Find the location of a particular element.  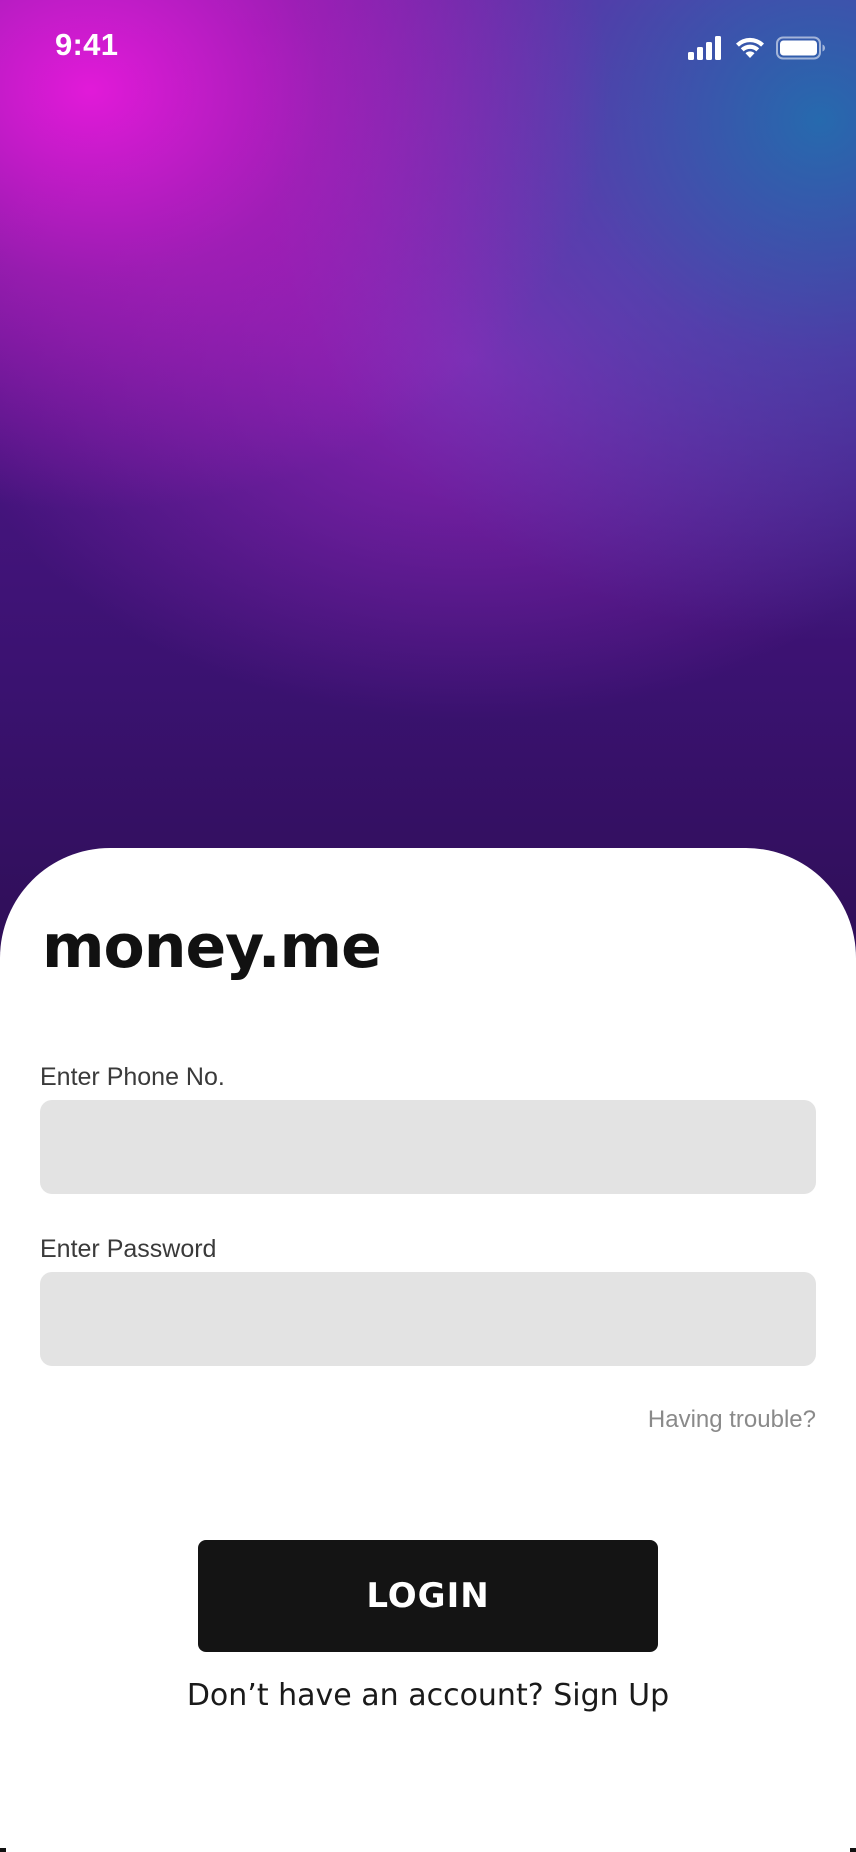

wifi-icon is located at coordinates (750, 47).